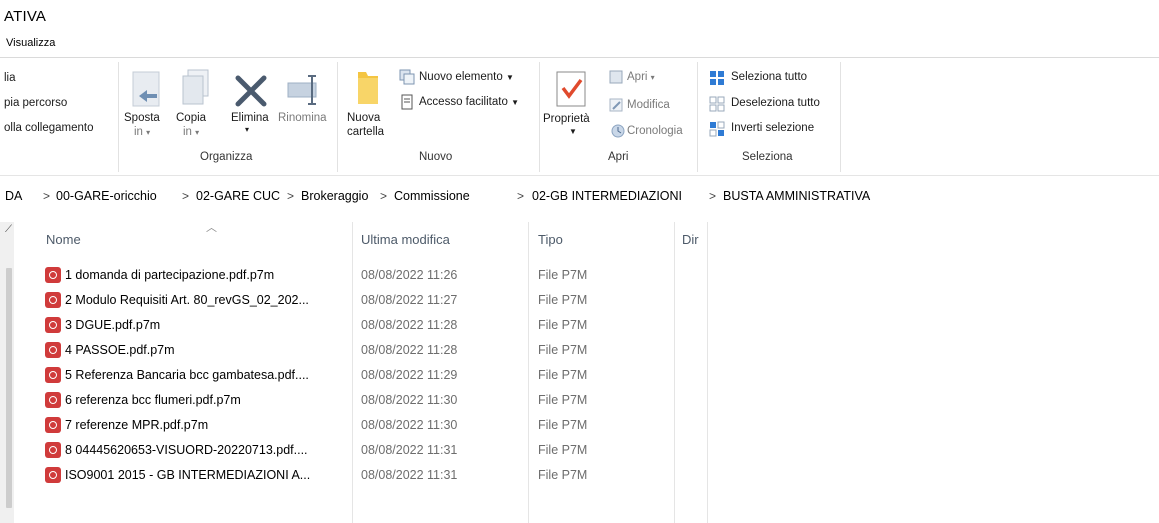 Image resolution: width=1159 pixels, height=523 pixels. I want to click on file-modified: 08/08/2022 11:27, so click(409, 300).